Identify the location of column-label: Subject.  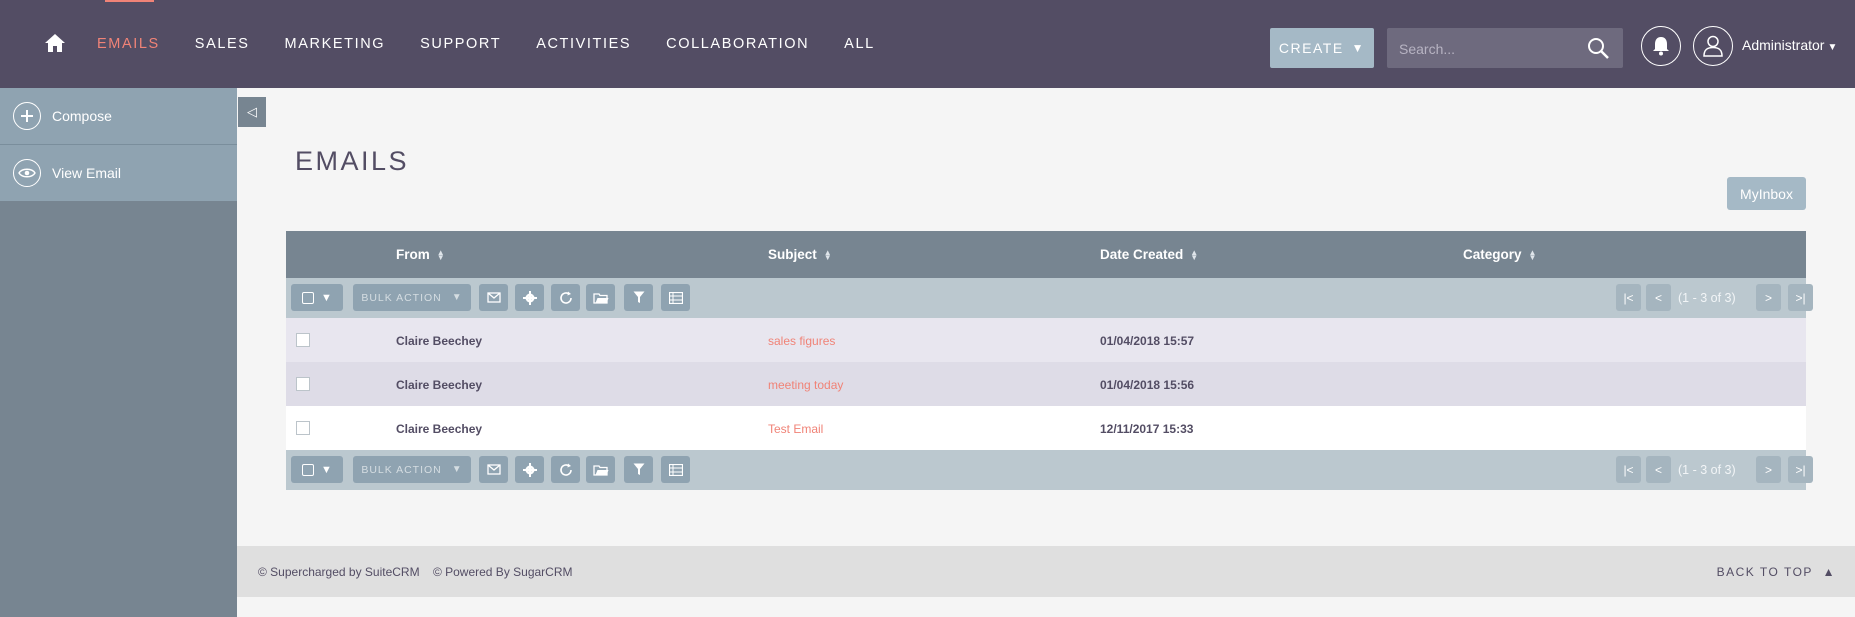
(792, 254).